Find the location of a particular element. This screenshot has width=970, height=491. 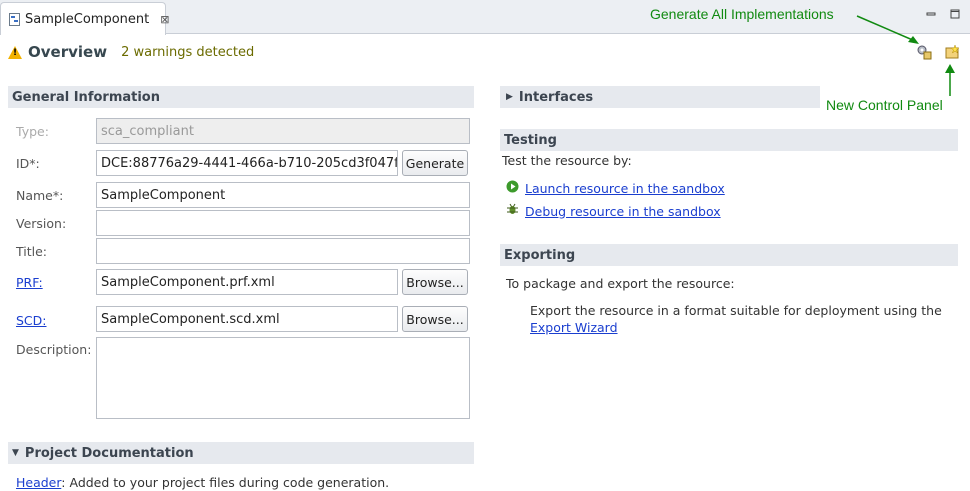

overview-header: ! Overview 2 warnings detected is located at coordinates (131, 52).